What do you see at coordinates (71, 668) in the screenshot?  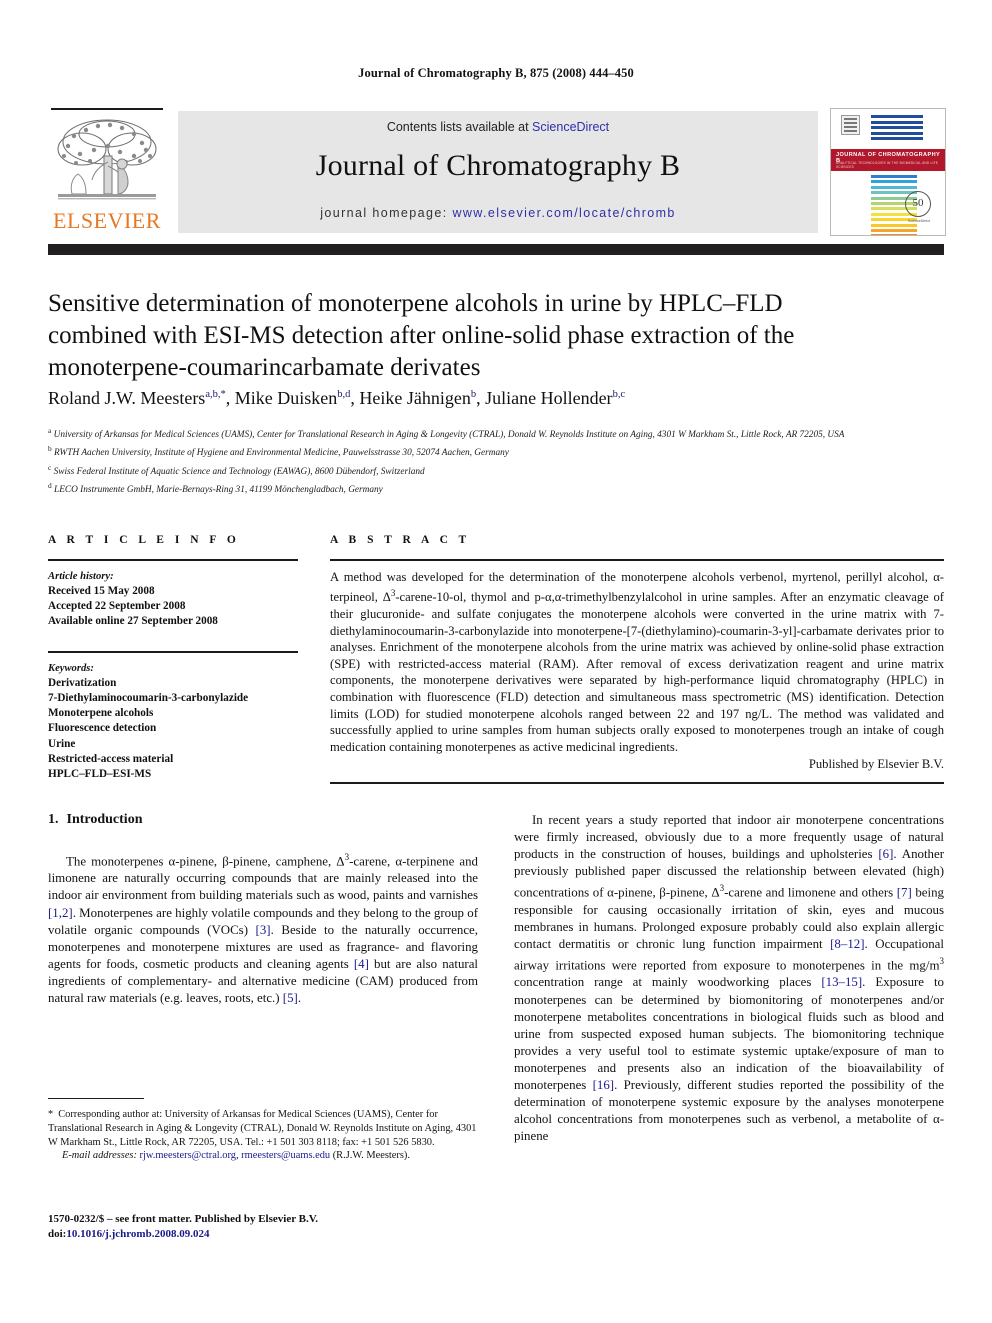 I see `keywords-label: Keywords:` at bounding box center [71, 668].